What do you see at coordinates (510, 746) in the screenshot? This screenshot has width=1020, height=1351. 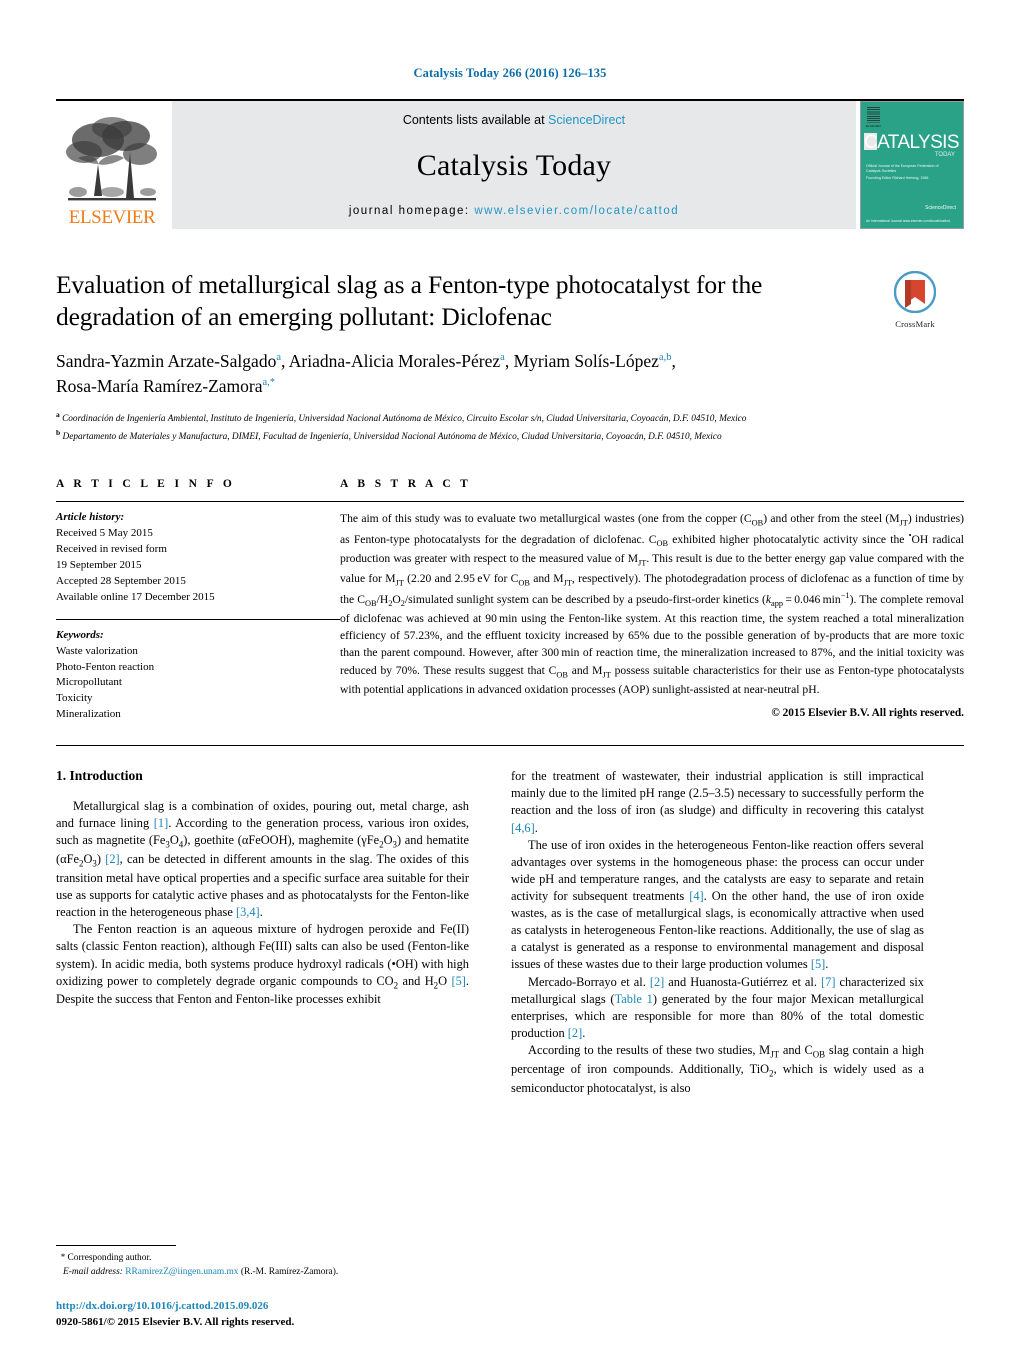 I see `body-separator-rule` at bounding box center [510, 746].